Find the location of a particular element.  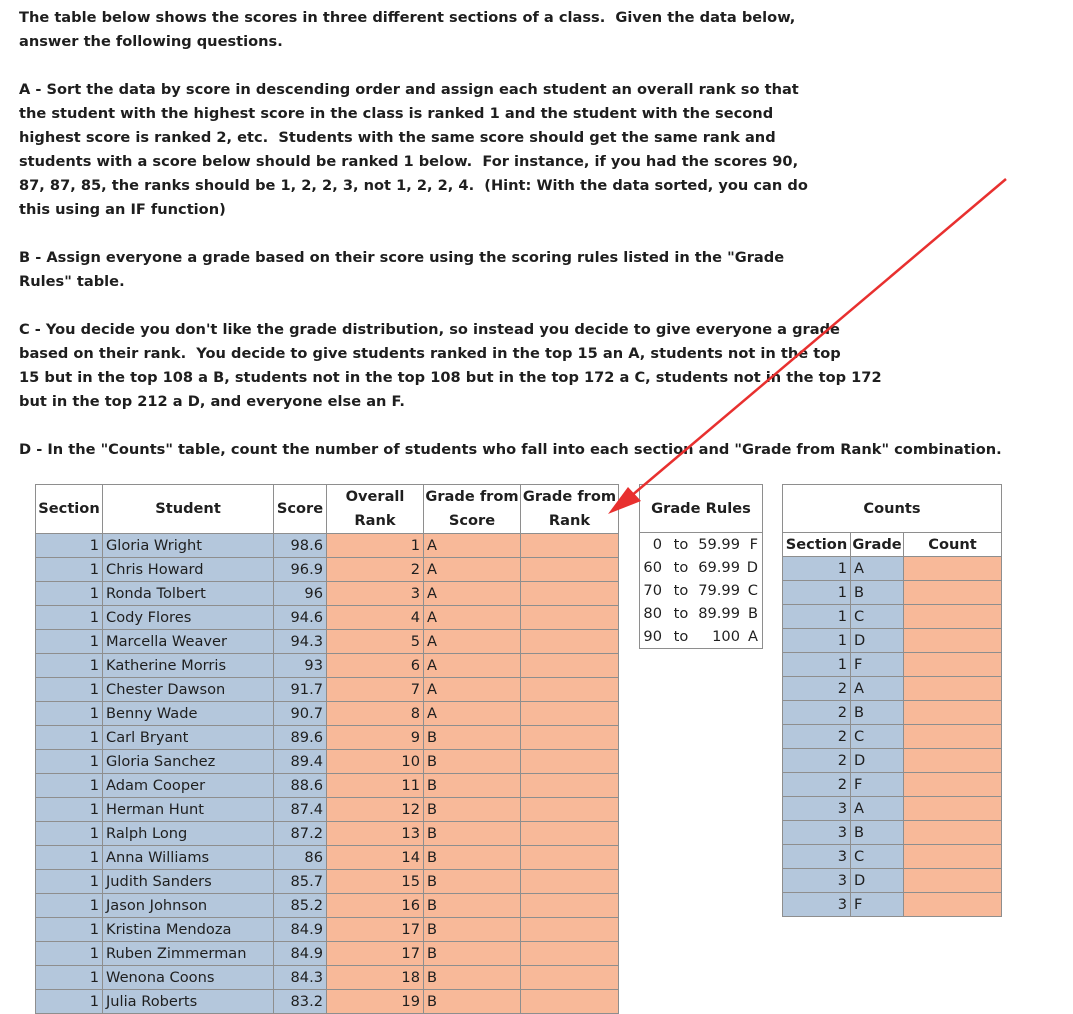

cell-overall-rank: 17 is located at coordinates (375, 953).